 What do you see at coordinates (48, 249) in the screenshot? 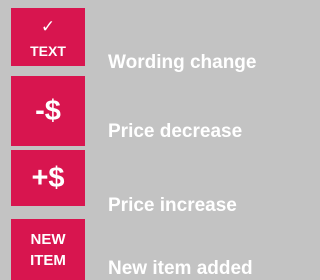
I see `new-item-badge: NEW ITEM` at bounding box center [48, 249].